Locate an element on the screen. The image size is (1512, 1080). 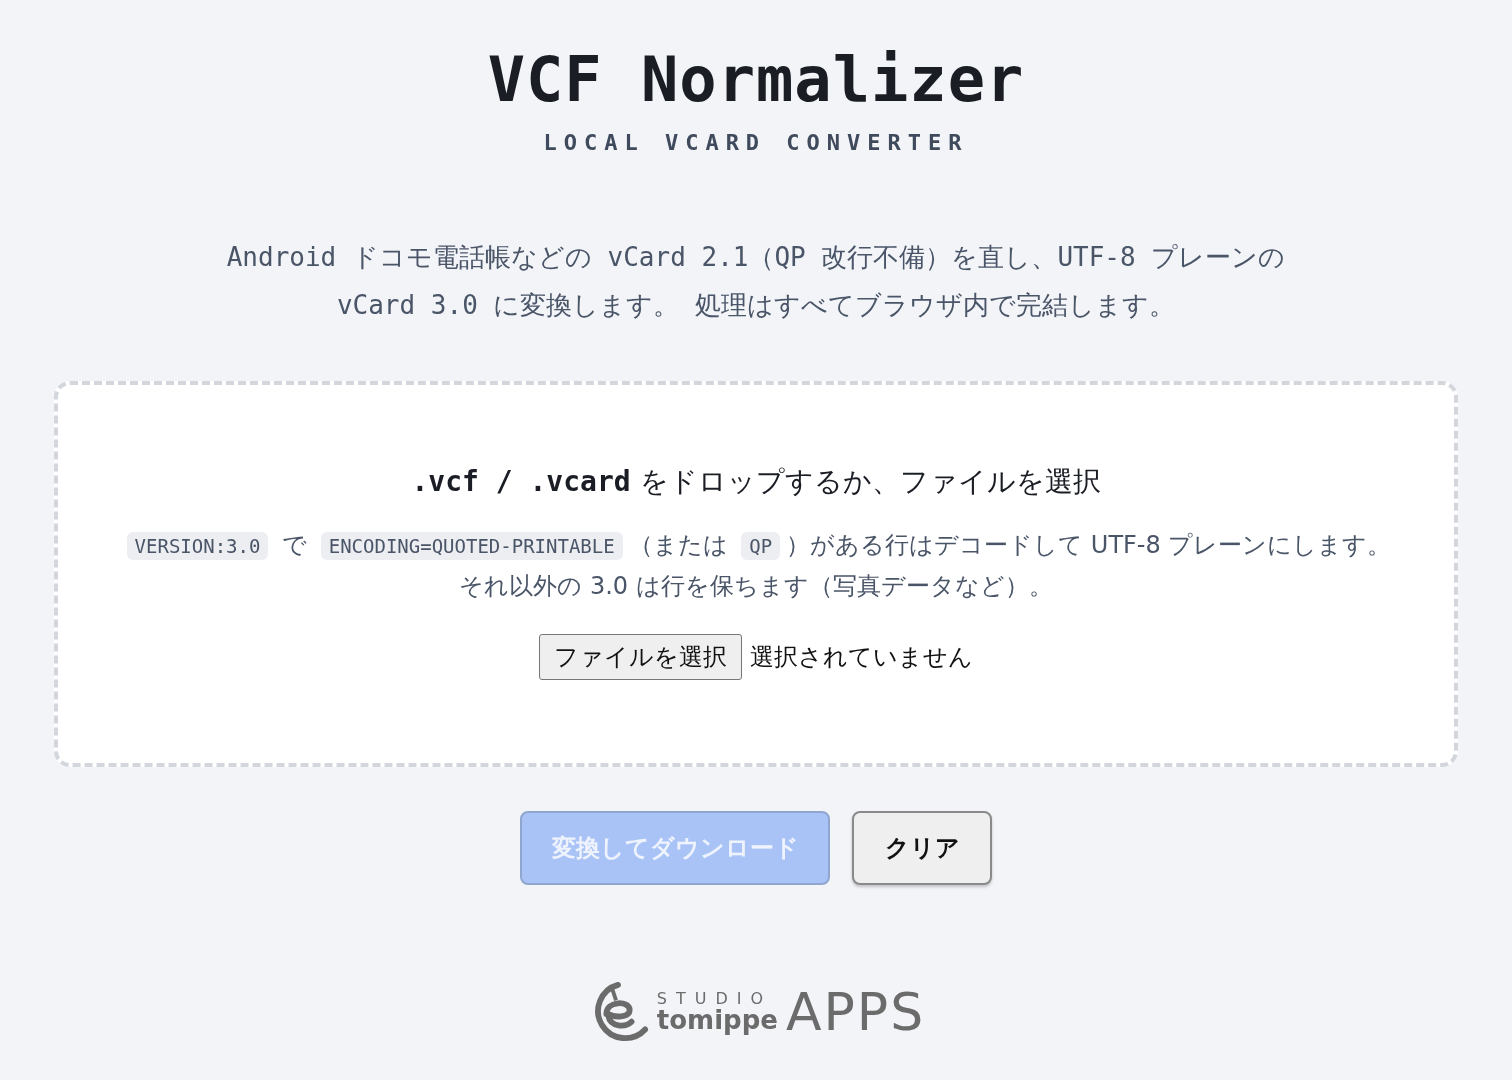
brand-text: tomippe is located at coordinates (717, 1020).